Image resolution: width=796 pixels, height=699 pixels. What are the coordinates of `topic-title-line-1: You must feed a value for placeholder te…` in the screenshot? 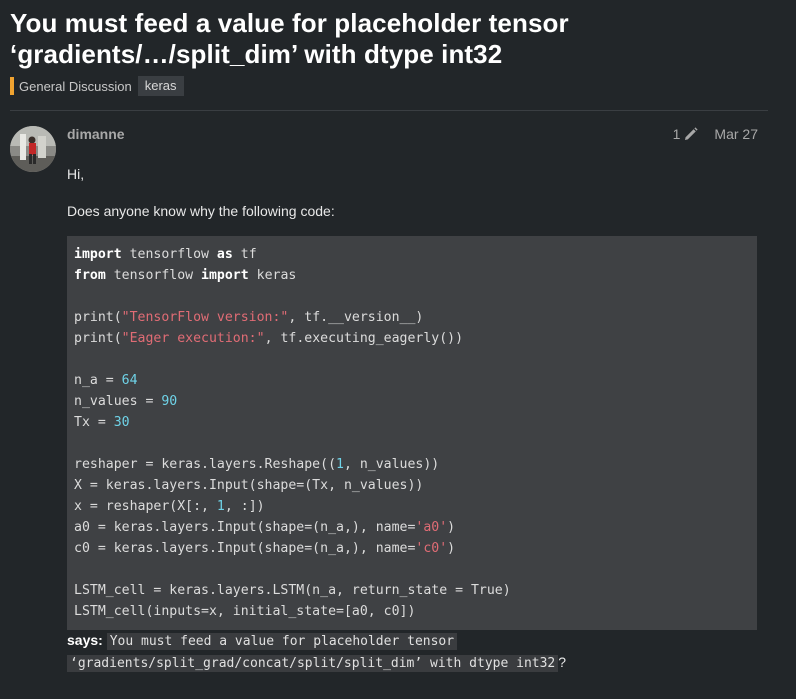 It's located at (289, 23).